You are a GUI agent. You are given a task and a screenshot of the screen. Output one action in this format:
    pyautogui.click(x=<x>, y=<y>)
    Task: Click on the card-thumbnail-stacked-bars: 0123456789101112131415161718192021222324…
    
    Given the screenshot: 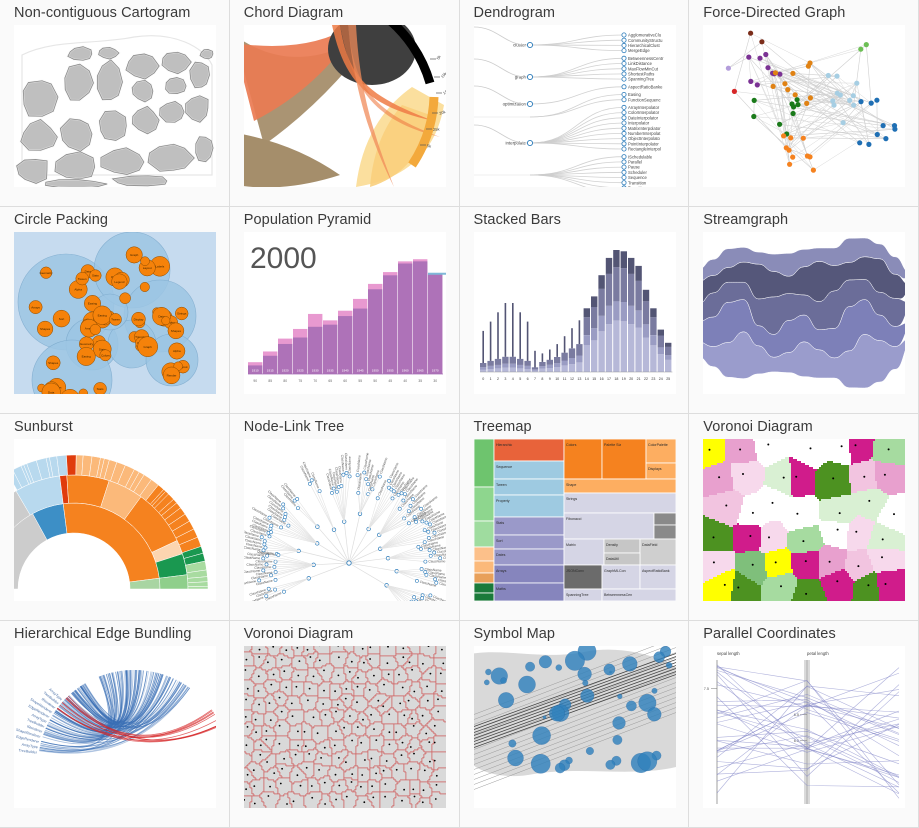 What is the action you would take?
    pyautogui.click(x=575, y=313)
    